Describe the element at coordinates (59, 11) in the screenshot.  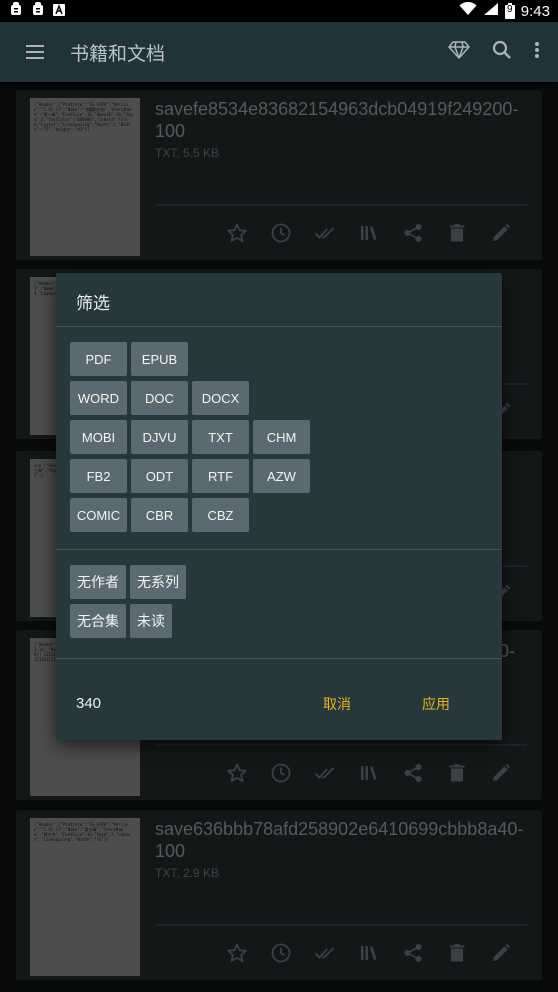
I see `notification-a-icon` at that location.